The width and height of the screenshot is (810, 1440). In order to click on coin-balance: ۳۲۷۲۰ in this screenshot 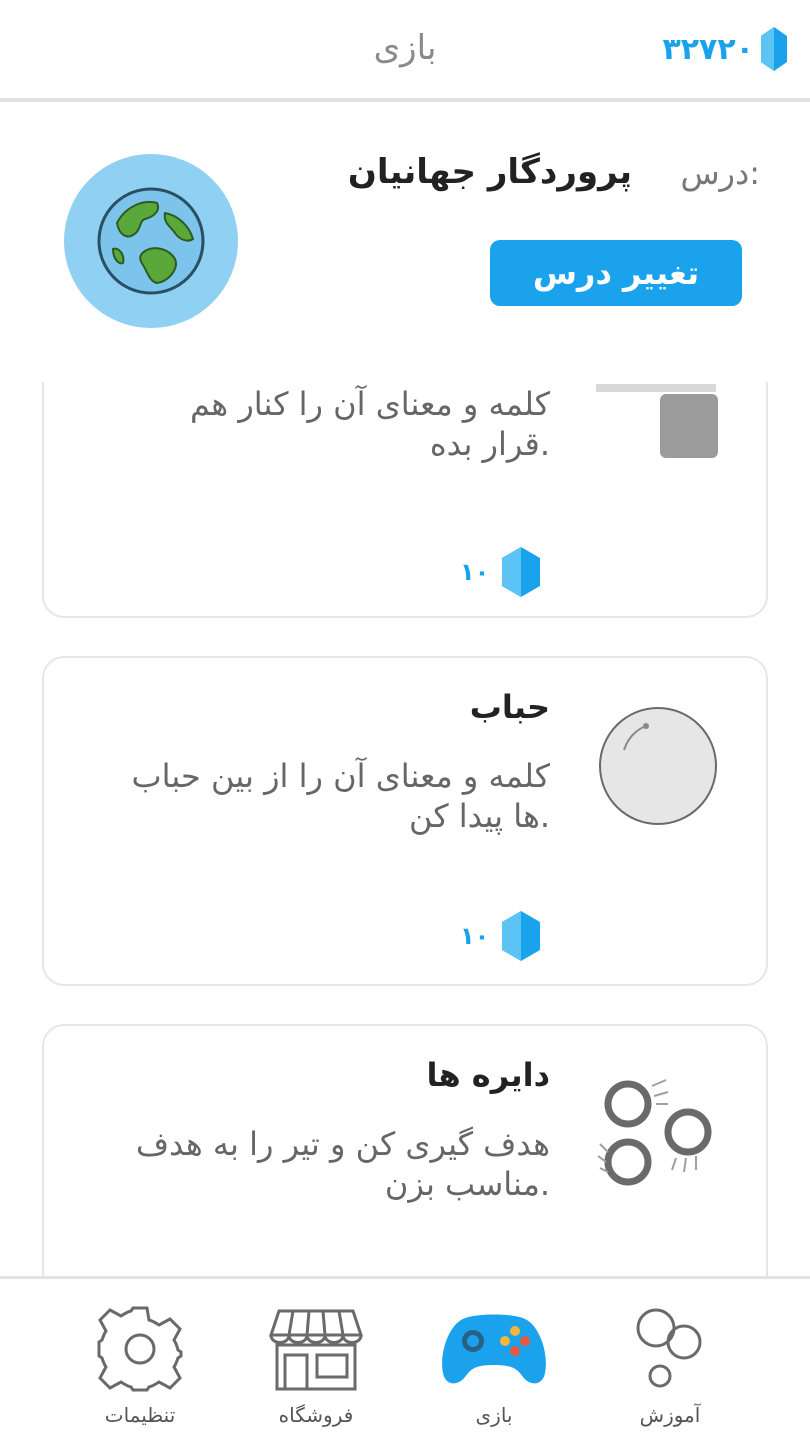, I will do `click(725, 49)`.